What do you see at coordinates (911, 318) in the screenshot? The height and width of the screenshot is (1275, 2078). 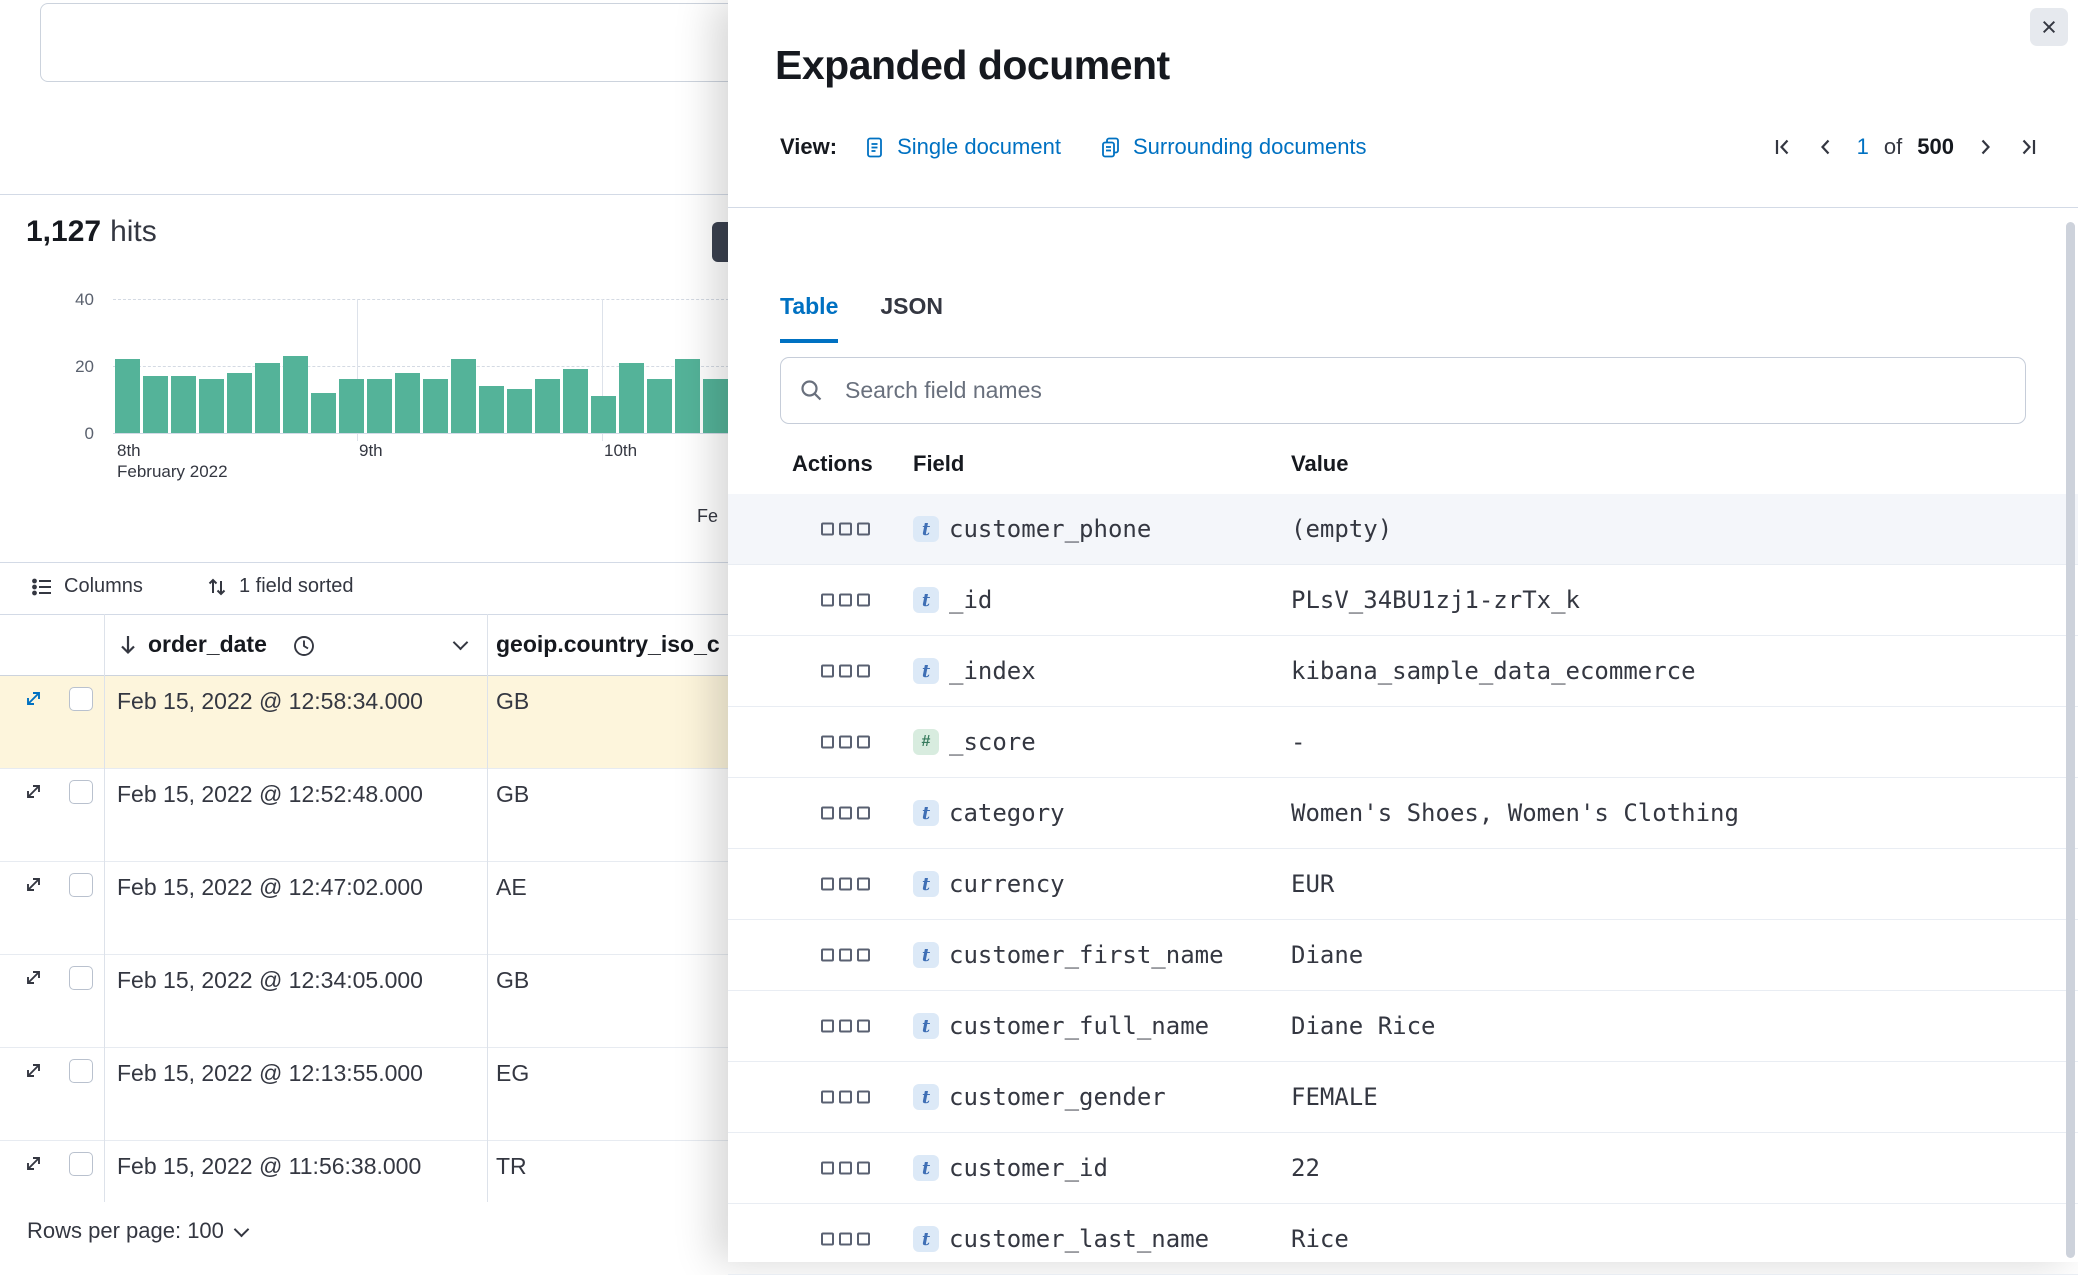 I see `tab-json: JSON` at bounding box center [911, 318].